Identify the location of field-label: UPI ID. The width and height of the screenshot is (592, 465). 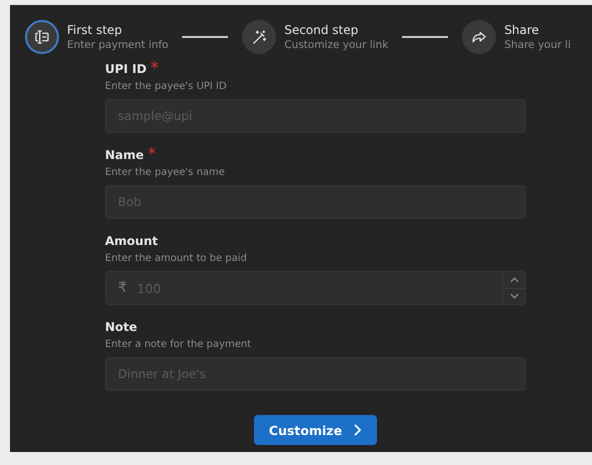
(126, 69).